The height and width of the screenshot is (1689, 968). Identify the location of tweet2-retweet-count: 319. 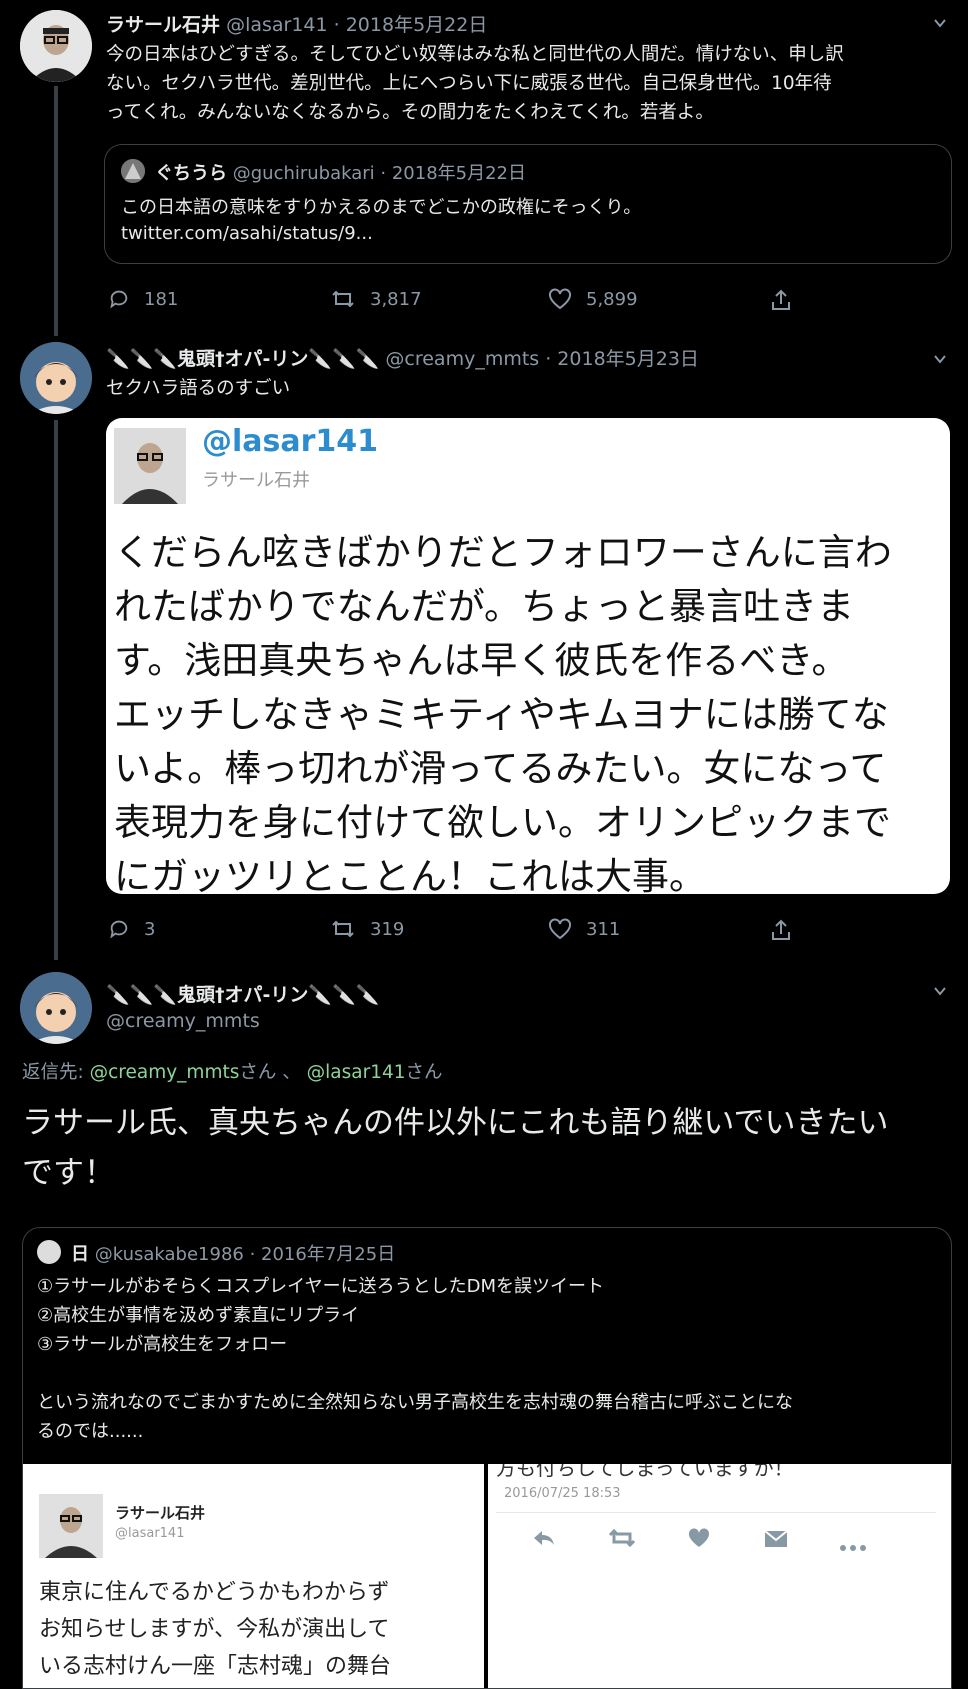
(387, 929).